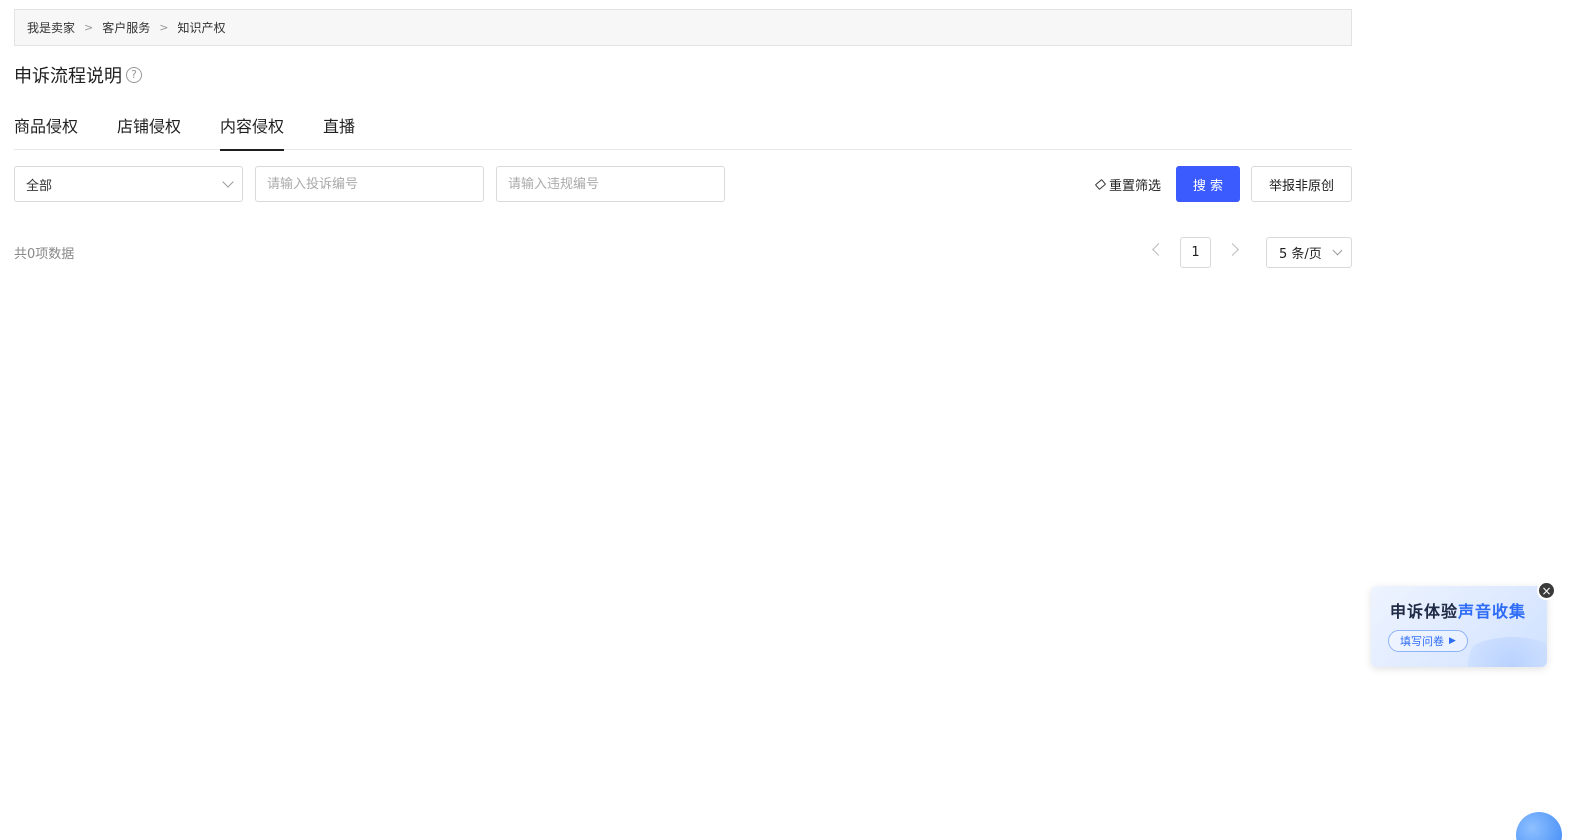 Image resolution: width=1594 pixels, height=840 pixels. What do you see at coordinates (1195, 252) in the screenshot?
I see `page-number-current: 1` at bounding box center [1195, 252].